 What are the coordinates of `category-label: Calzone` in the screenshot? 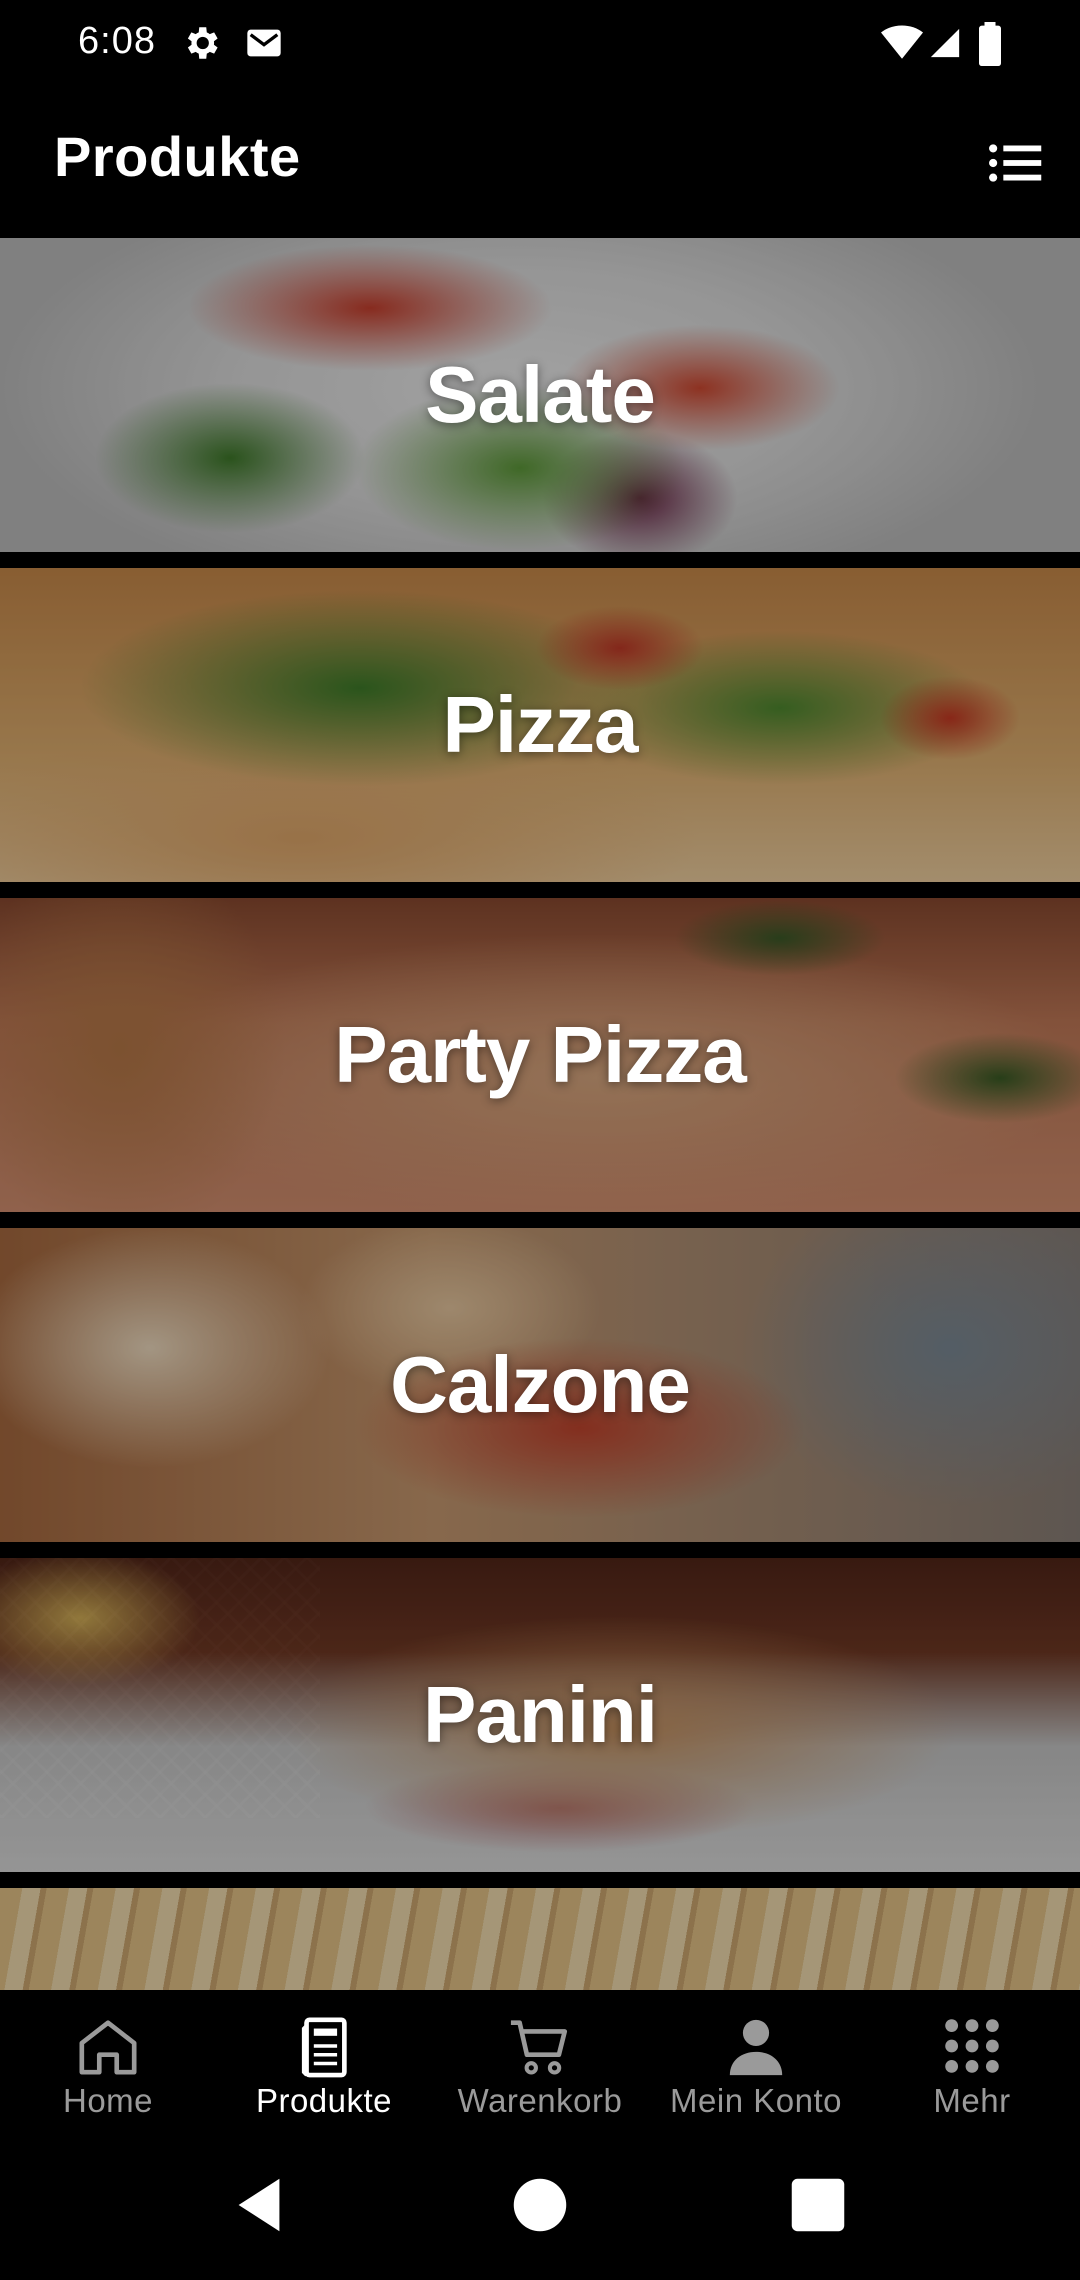 It's located at (540, 1384).